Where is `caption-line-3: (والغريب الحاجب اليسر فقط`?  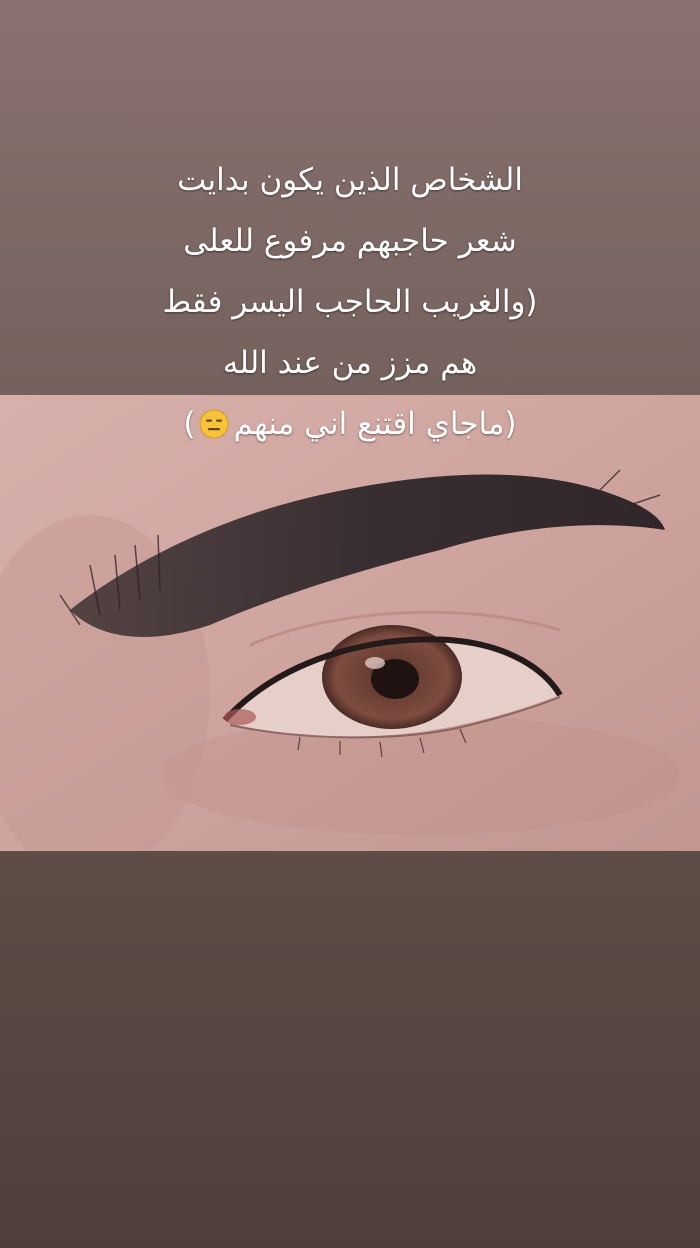 caption-line-3: (والغريب الحاجب اليسر فقط is located at coordinates (350, 302).